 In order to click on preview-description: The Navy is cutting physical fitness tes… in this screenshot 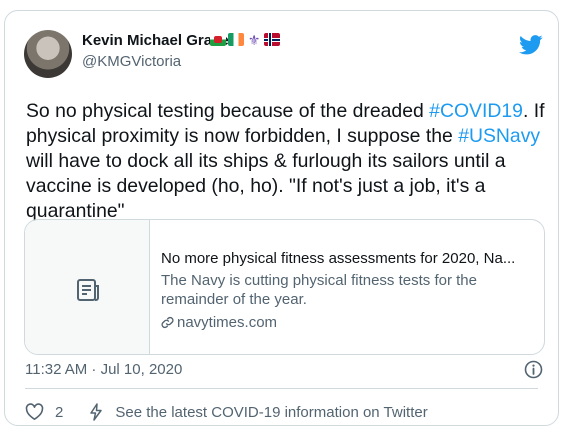, I will do `click(319, 290)`.